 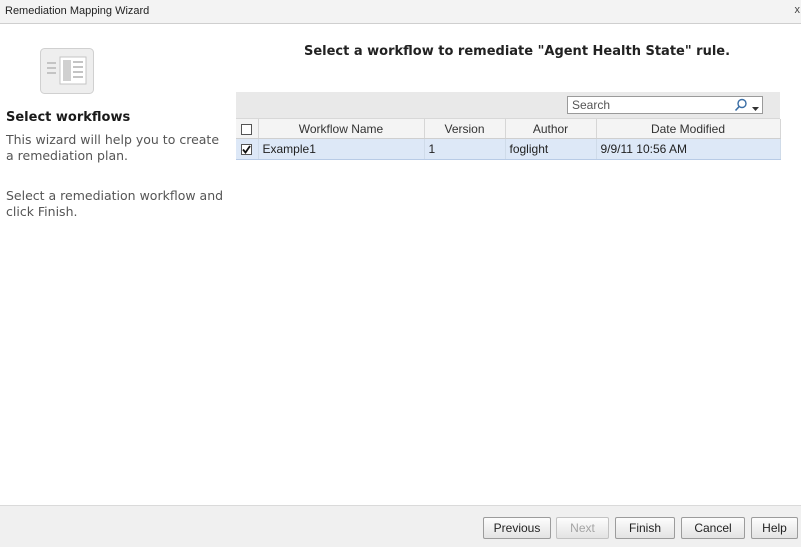 What do you see at coordinates (755, 106) in the screenshot?
I see `chevron-down-icon` at bounding box center [755, 106].